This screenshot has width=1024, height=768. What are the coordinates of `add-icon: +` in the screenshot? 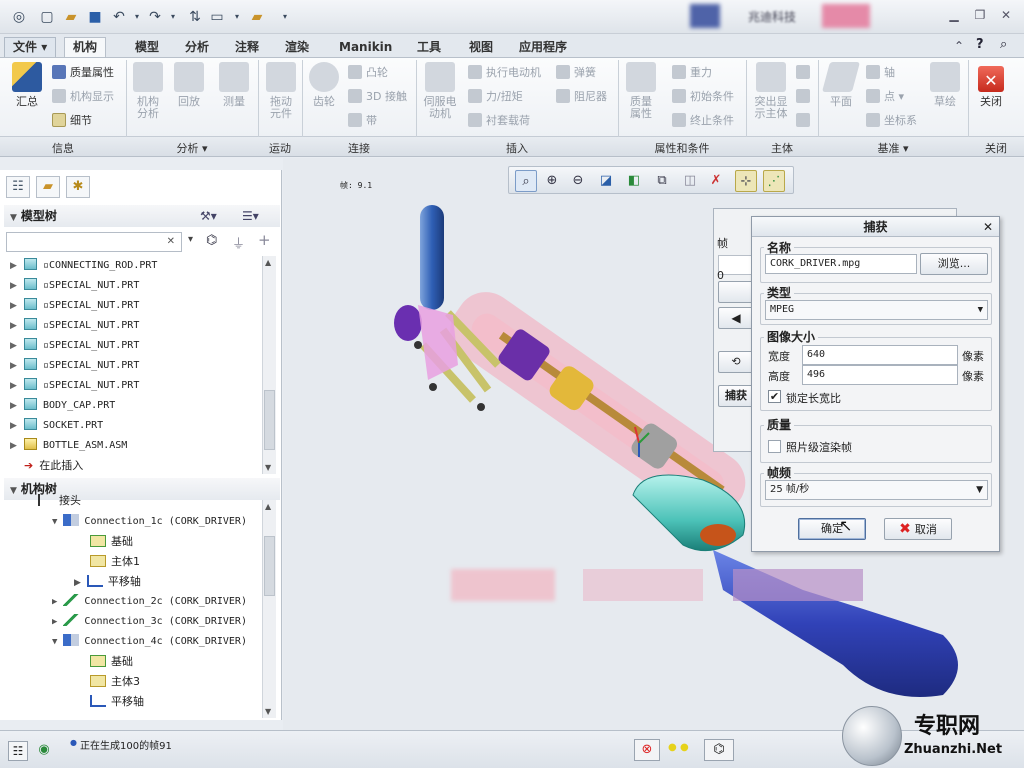 It's located at (264, 240).